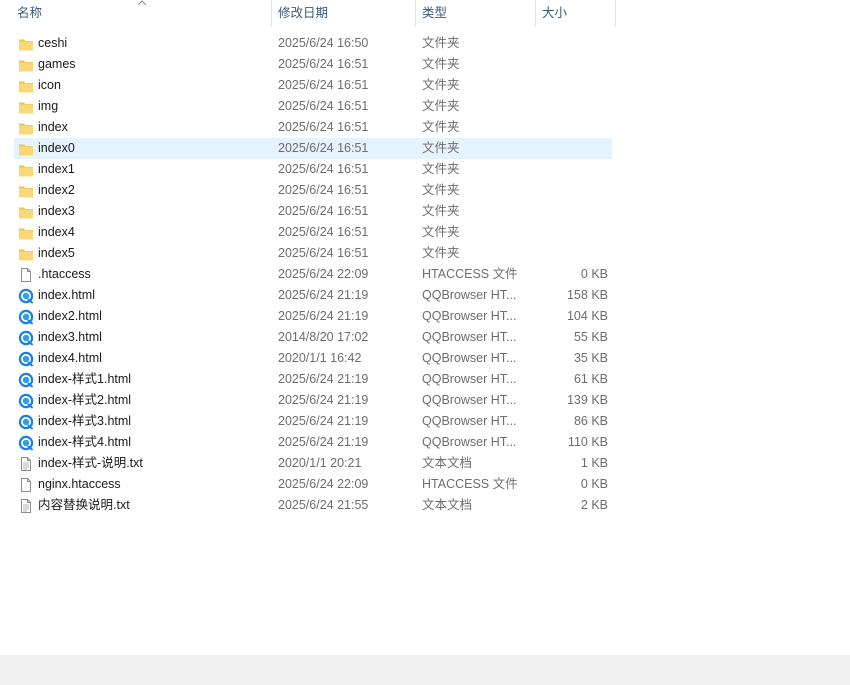  Describe the element at coordinates (310, 211) in the screenshot. I see `file-row: index3 2025/6/24 16:51 文件夹` at that location.